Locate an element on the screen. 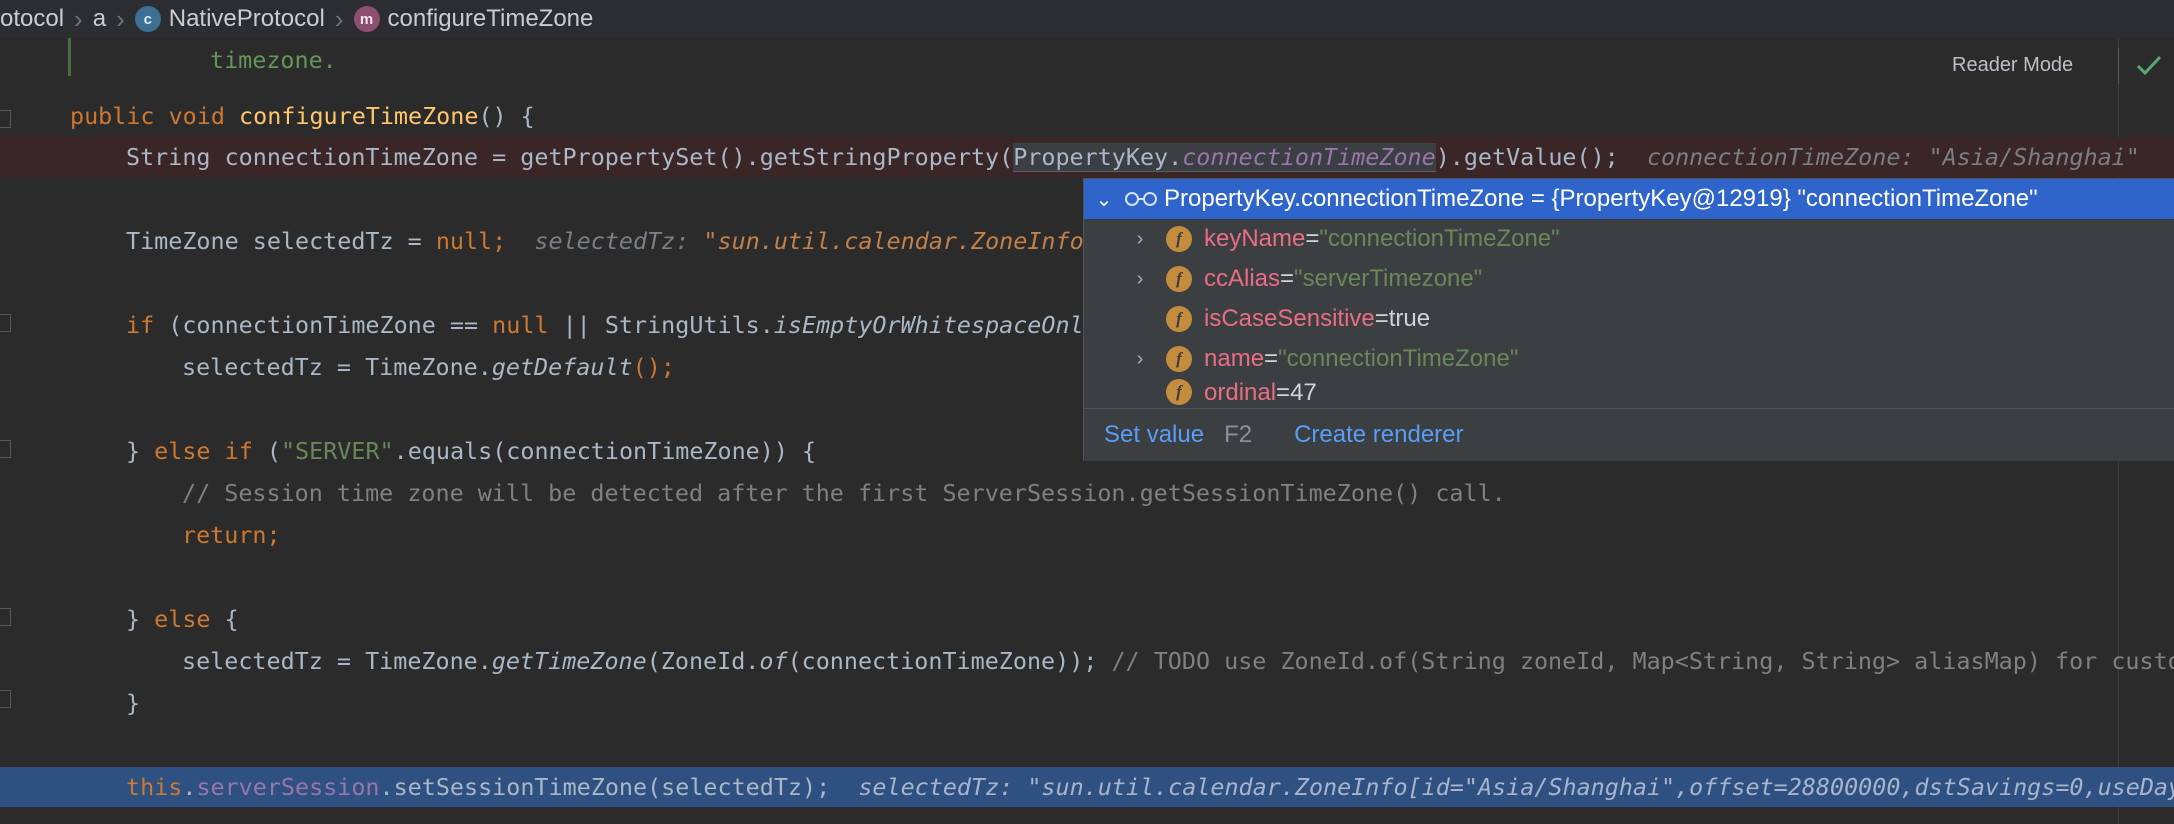 The width and height of the screenshot is (2174, 824). watch-glasses-icon is located at coordinates (1141, 199).